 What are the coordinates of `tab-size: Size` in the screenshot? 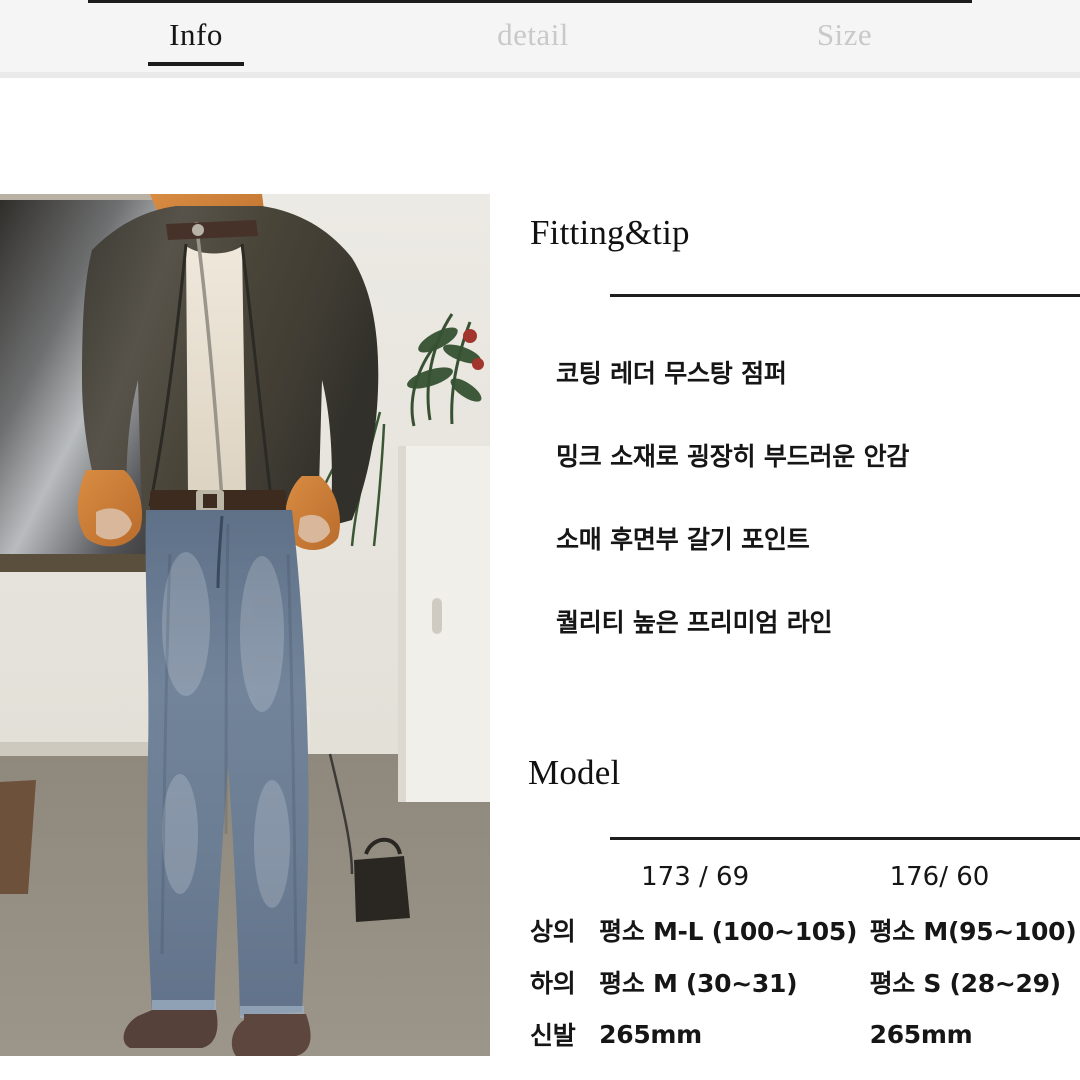 It's located at (844, 35).